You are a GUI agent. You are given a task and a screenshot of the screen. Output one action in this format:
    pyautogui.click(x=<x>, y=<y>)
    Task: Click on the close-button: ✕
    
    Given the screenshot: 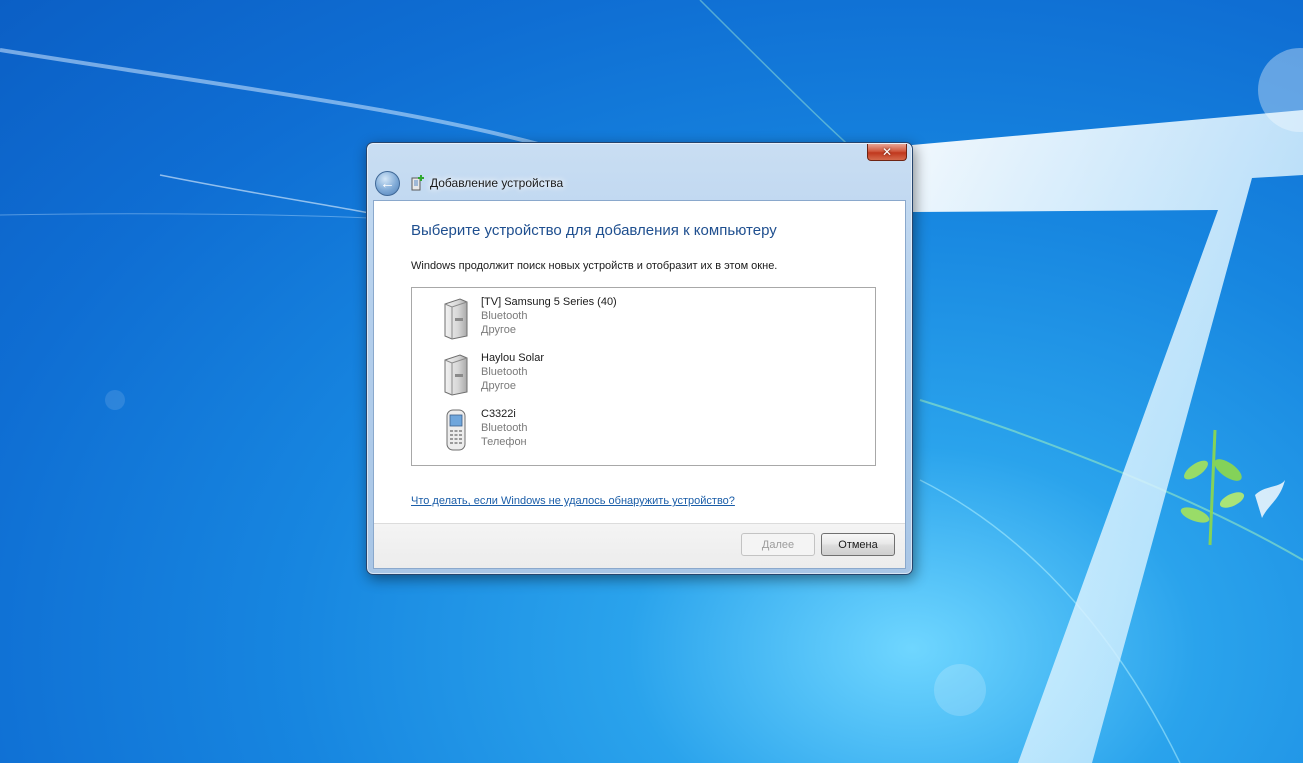 What is the action you would take?
    pyautogui.click(x=887, y=152)
    